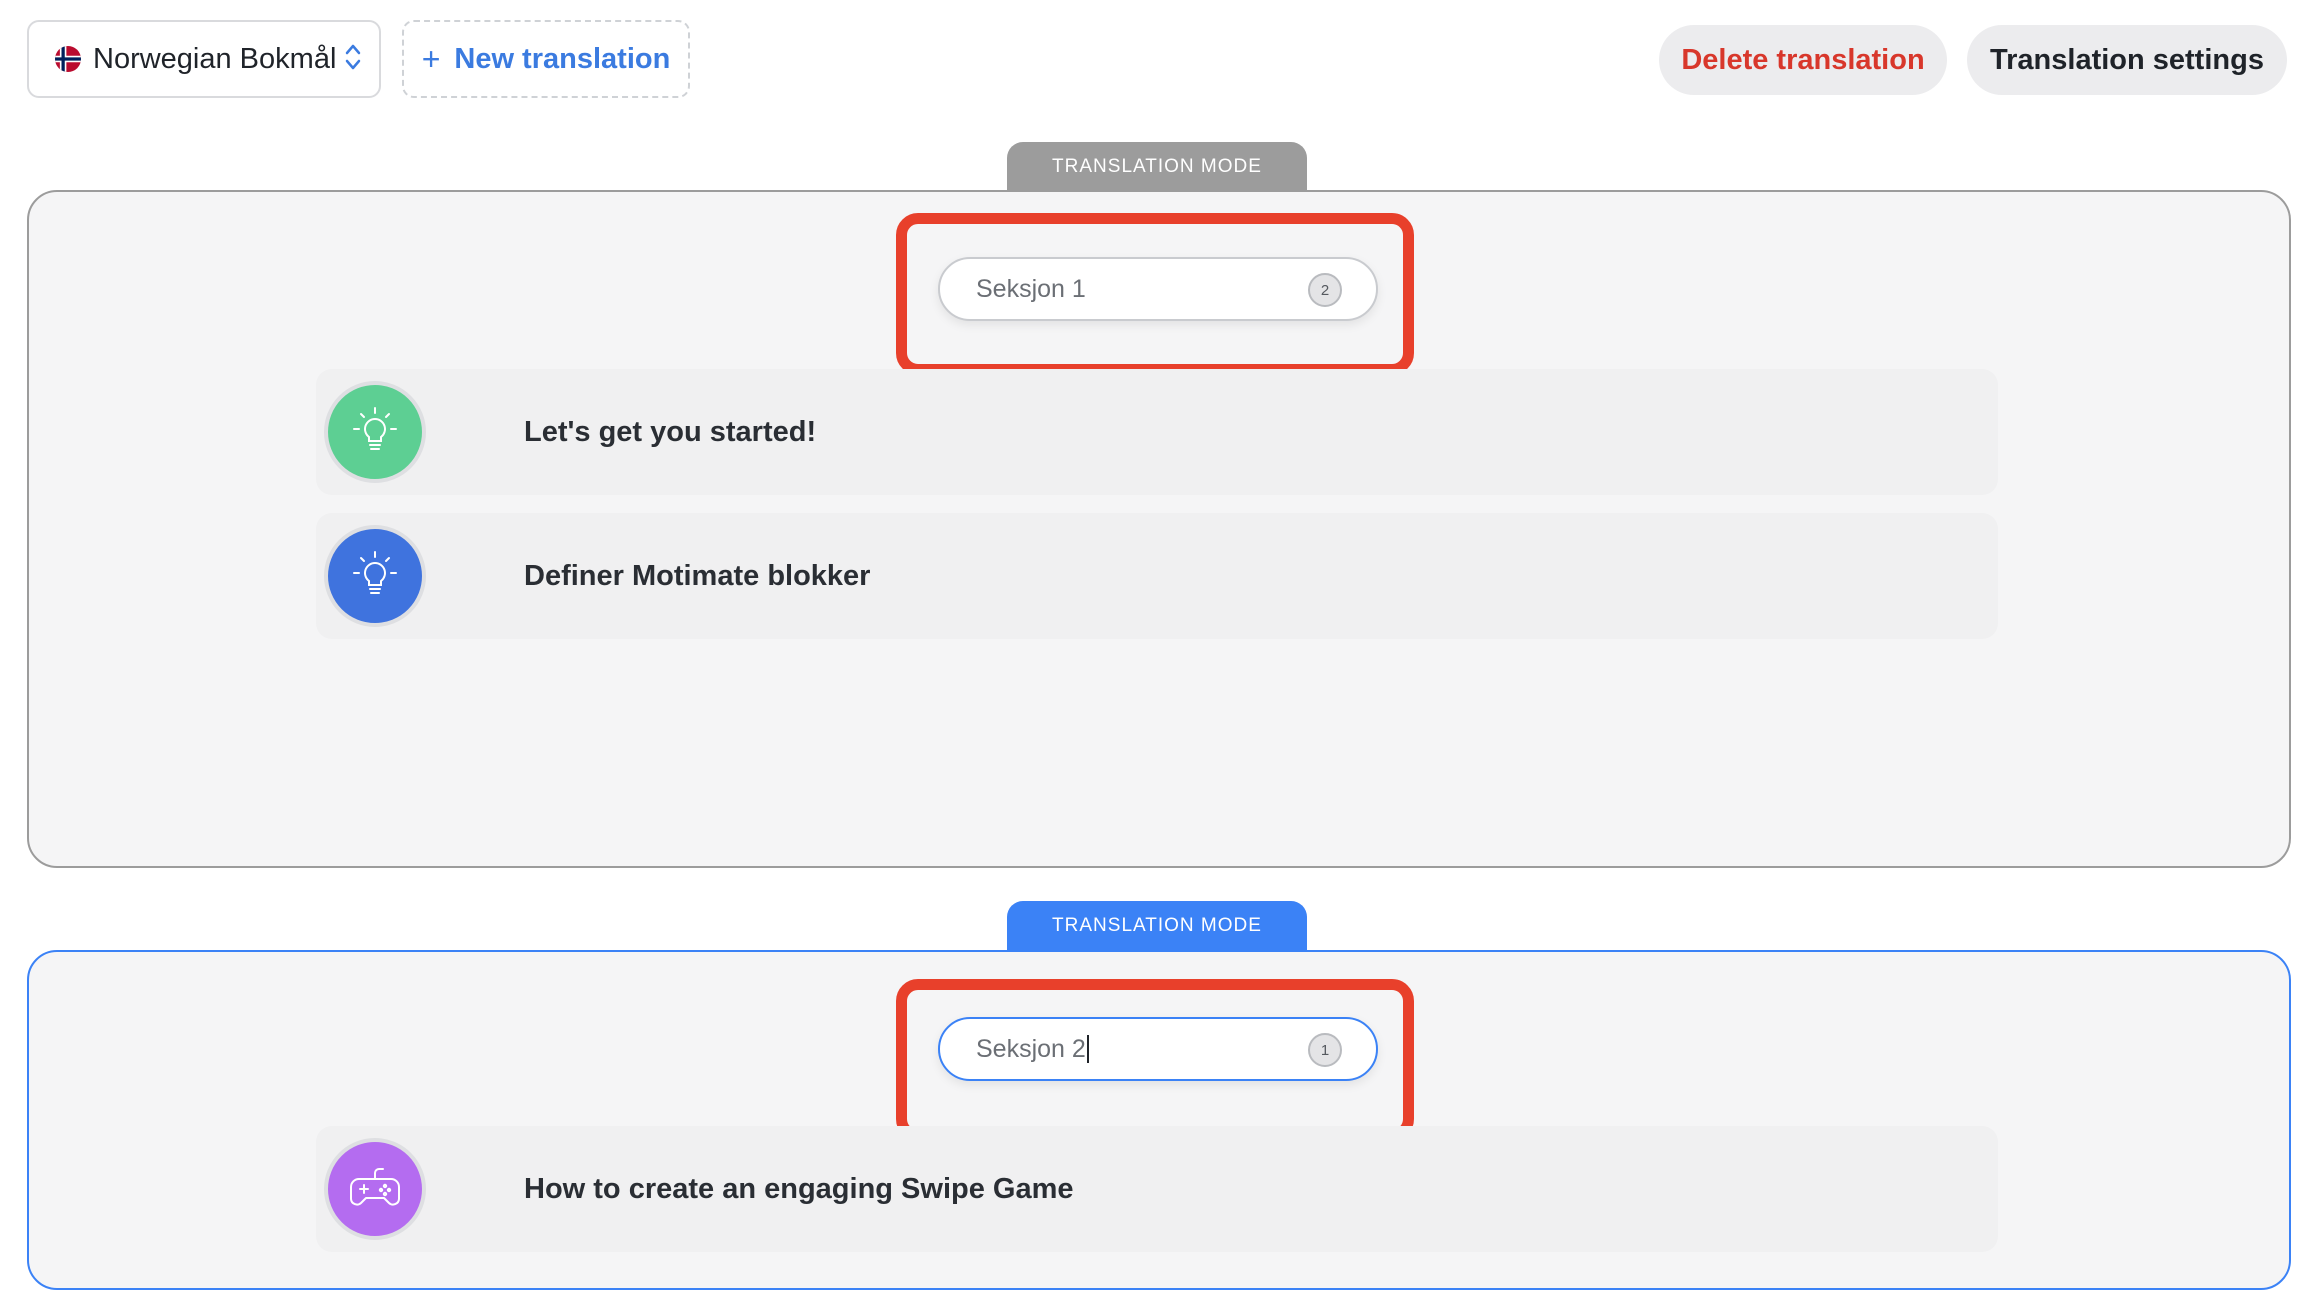 This screenshot has width=2322, height=1290. What do you see at coordinates (1803, 60) in the screenshot?
I see `delete-translation-button: Delete translation` at bounding box center [1803, 60].